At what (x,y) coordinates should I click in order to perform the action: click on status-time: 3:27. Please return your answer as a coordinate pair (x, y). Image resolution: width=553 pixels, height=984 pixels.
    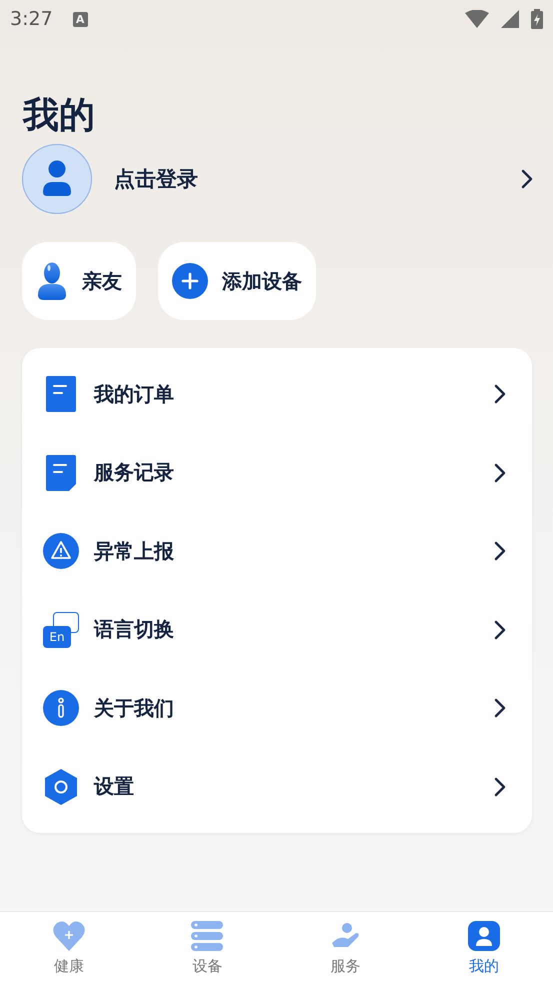
    Looking at the image, I should click on (31, 19).